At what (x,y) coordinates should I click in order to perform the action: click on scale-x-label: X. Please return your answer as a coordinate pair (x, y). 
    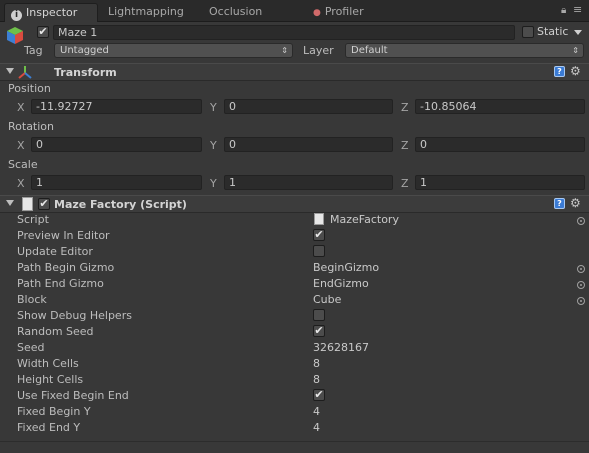
    Looking at the image, I should click on (21, 183).